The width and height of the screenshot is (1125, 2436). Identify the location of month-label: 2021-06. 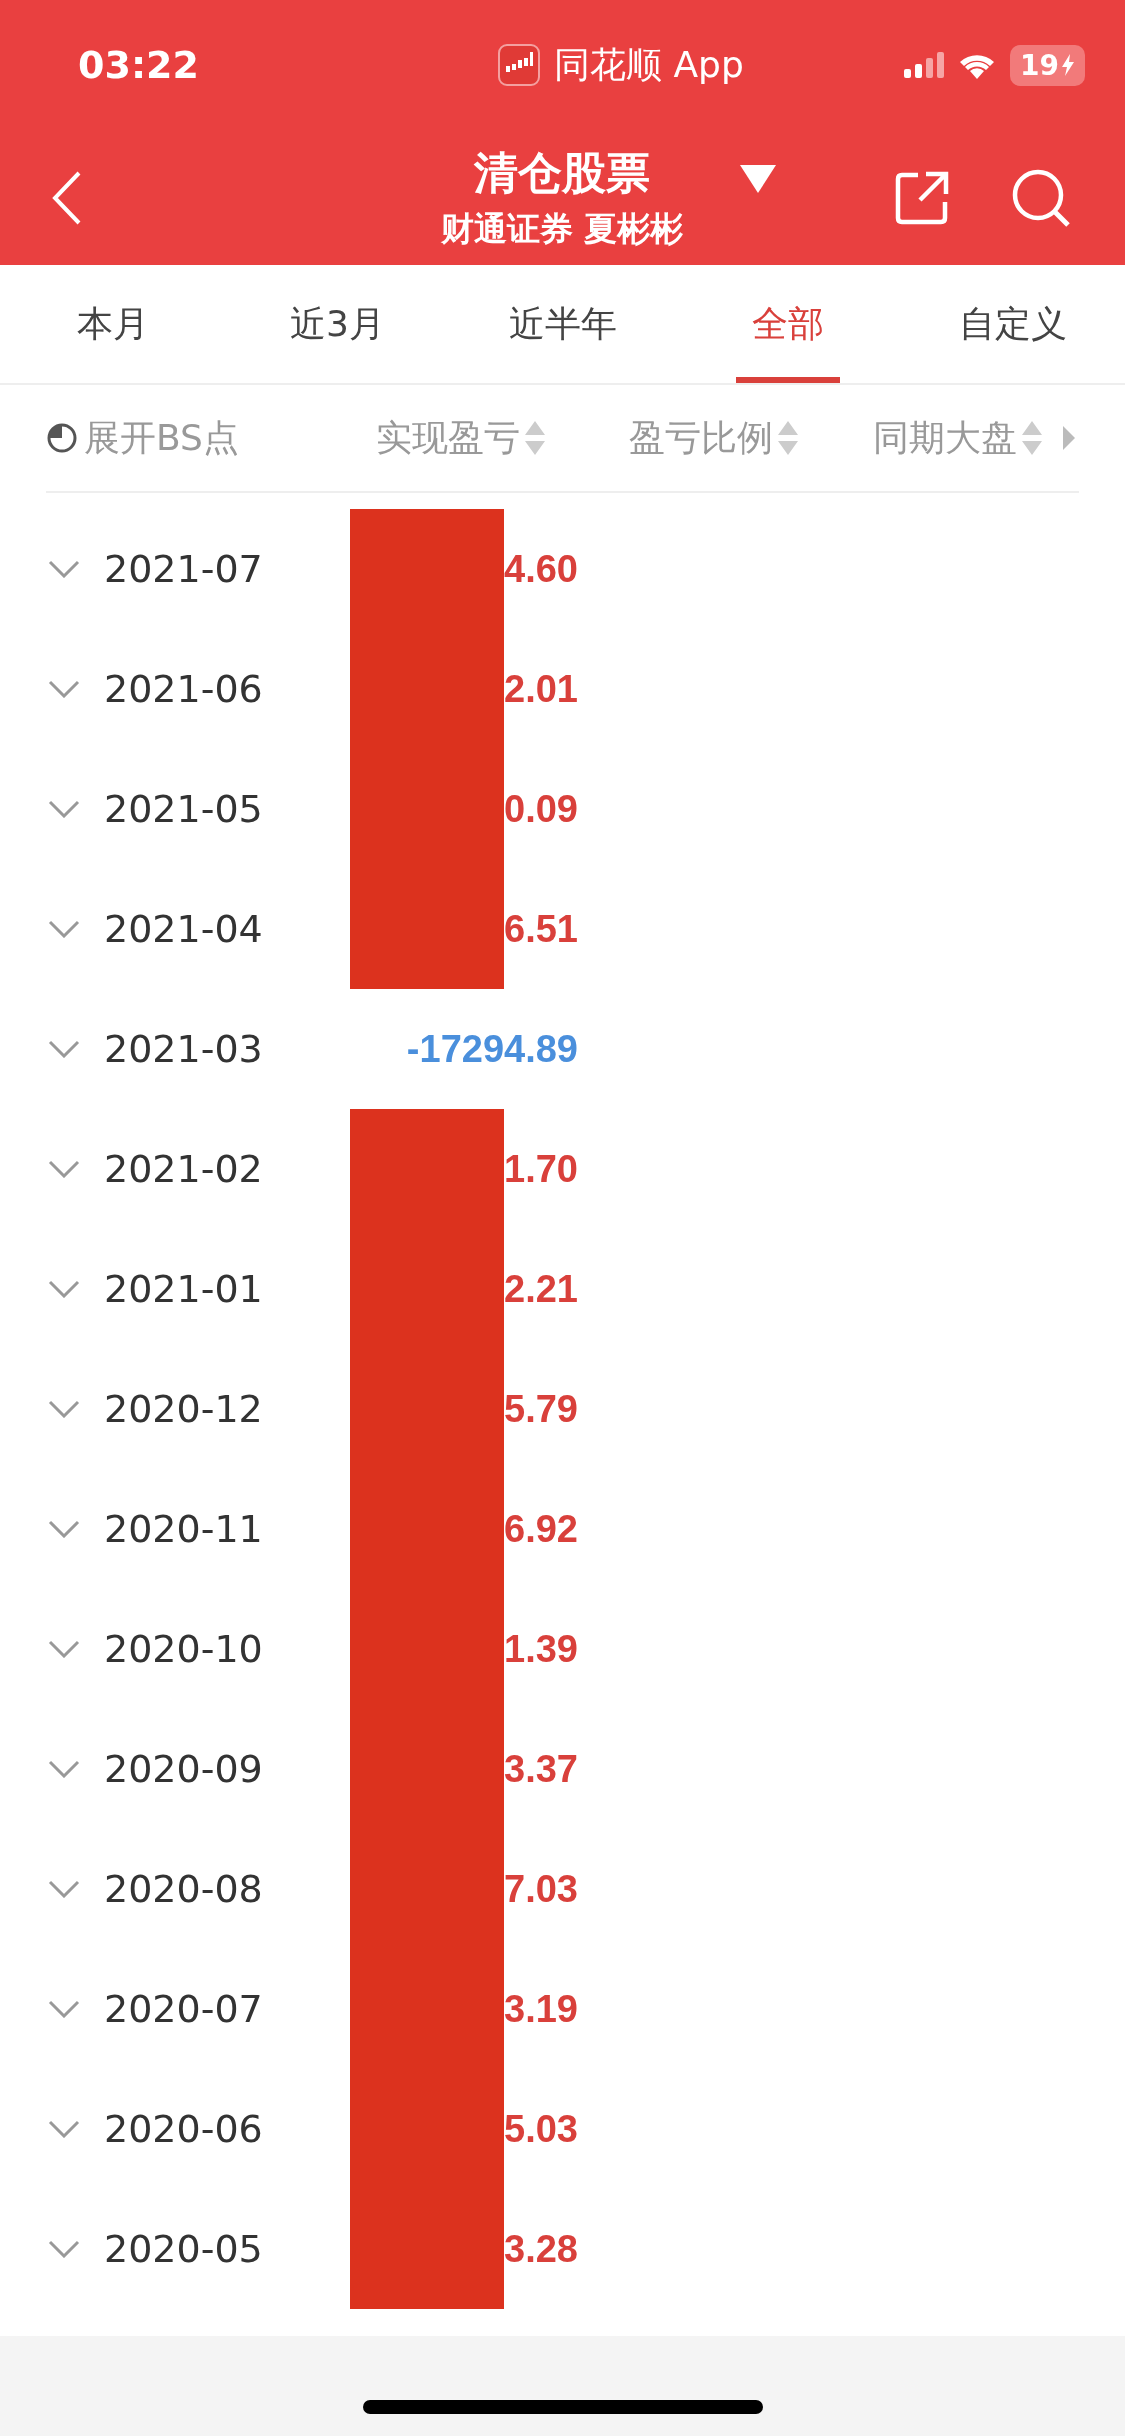
(184, 689).